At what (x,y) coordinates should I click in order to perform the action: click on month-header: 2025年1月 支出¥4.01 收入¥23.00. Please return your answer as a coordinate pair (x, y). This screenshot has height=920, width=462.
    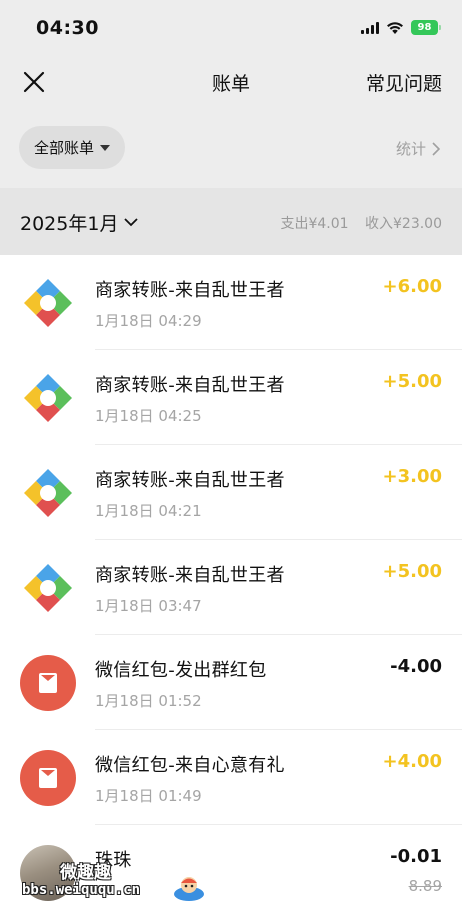
    Looking at the image, I should click on (231, 221).